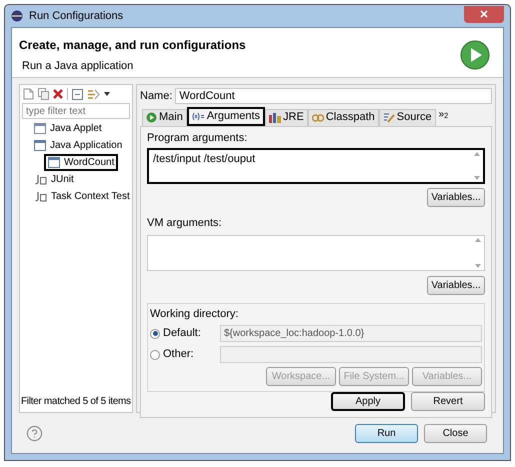 The height and width of the screenshot is (467, 515). Describe the element at coordinates (318, 117) in the screenshot. I see `links-icon` at that location.